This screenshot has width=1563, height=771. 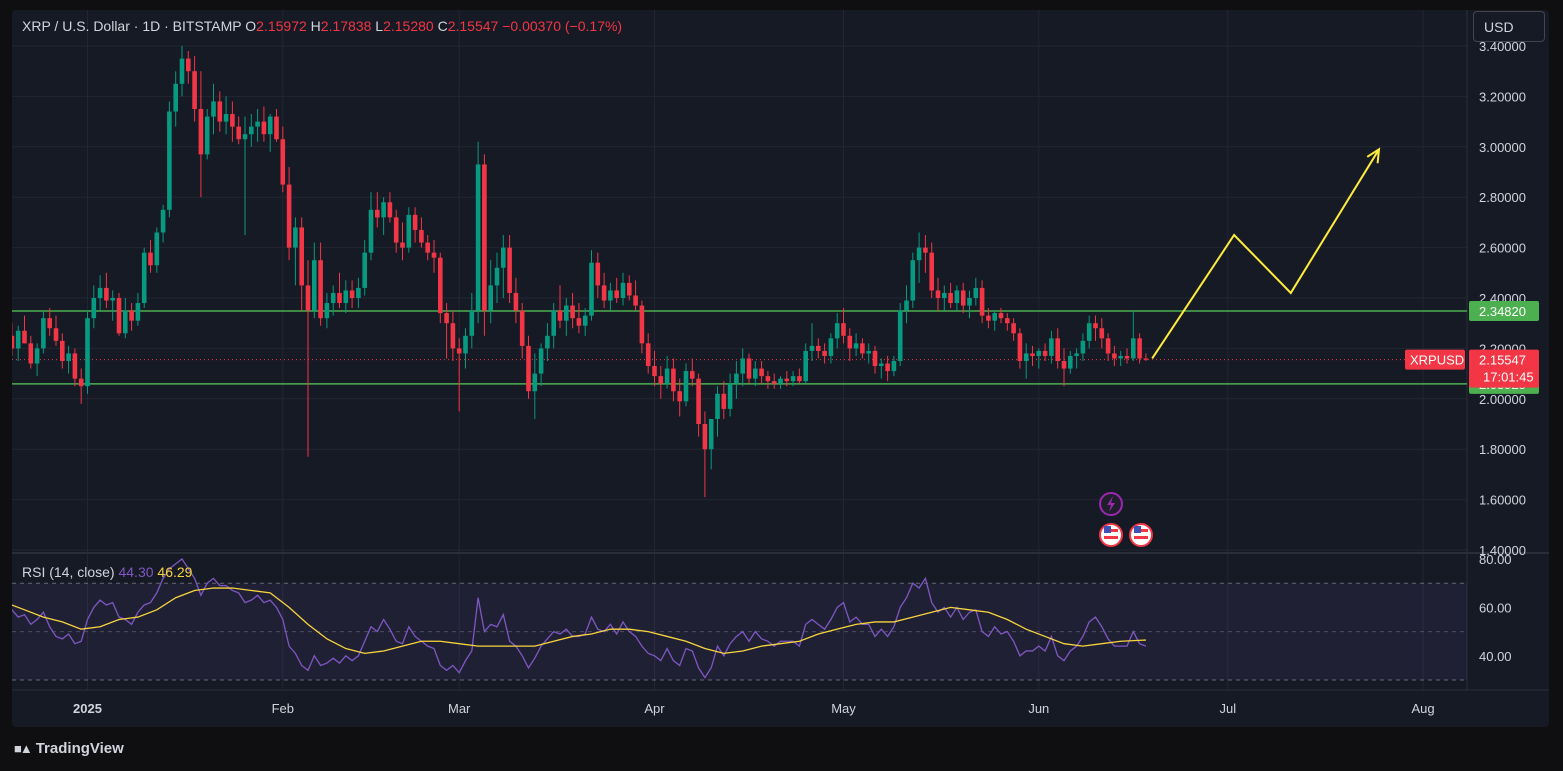 I want to click on time-tick-label: Jul, so click(x=1227, y=708).